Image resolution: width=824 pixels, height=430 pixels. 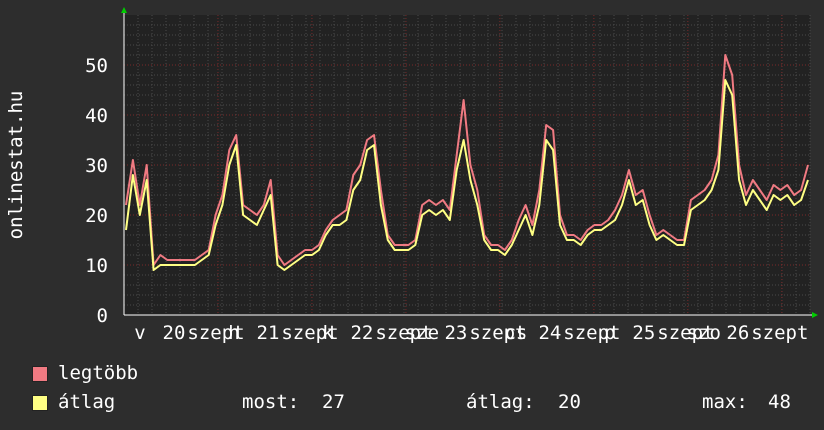 What do you see at coordinates (96, 166) in the screenshot?
I see `y-tick-label: 30` at bounding box center [96, 166].